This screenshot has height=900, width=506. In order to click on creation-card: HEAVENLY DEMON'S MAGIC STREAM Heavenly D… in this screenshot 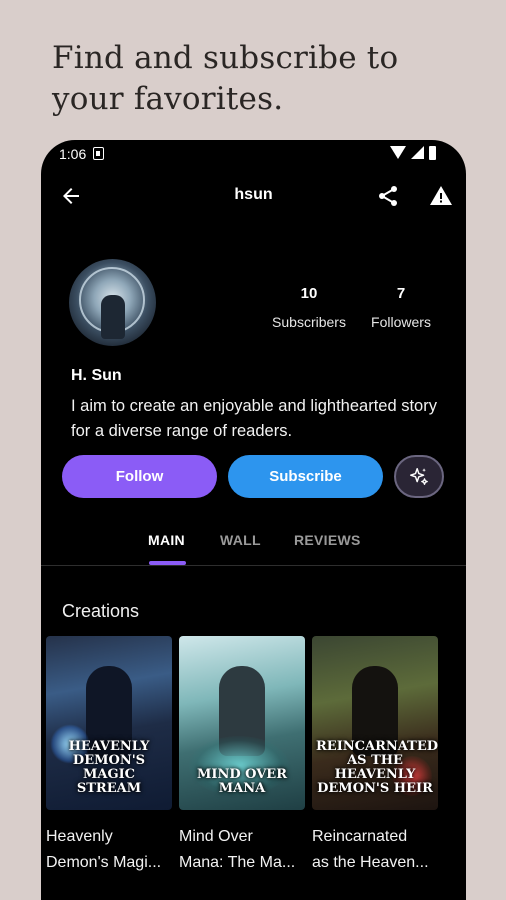, I will do `click(109, 756)`.